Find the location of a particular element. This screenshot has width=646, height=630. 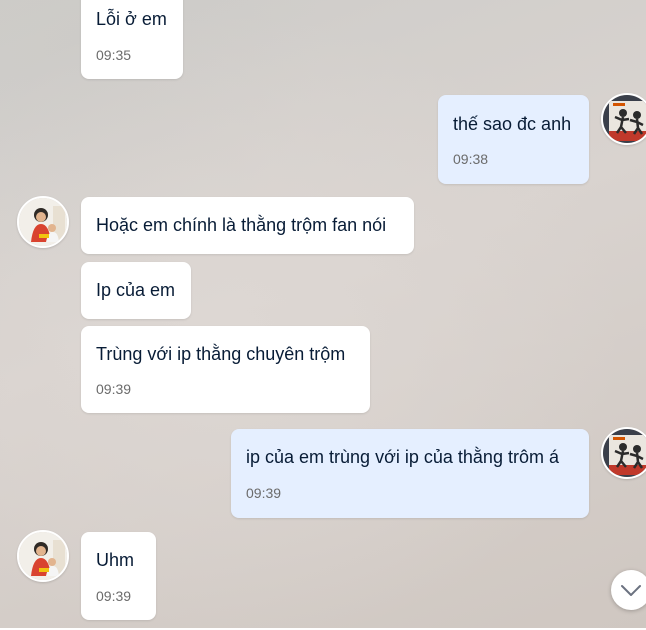

message-bubble-received: Uhm 09:39 is located at coordinates (118, 576).